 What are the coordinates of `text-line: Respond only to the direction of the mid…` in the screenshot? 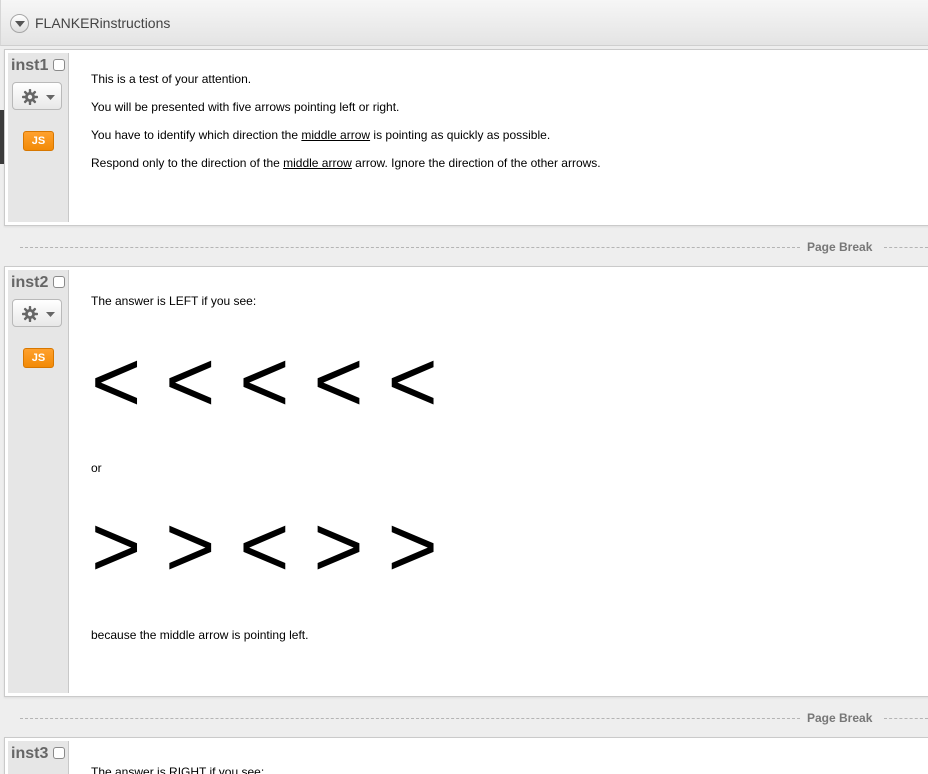 It's located at (346, 163).